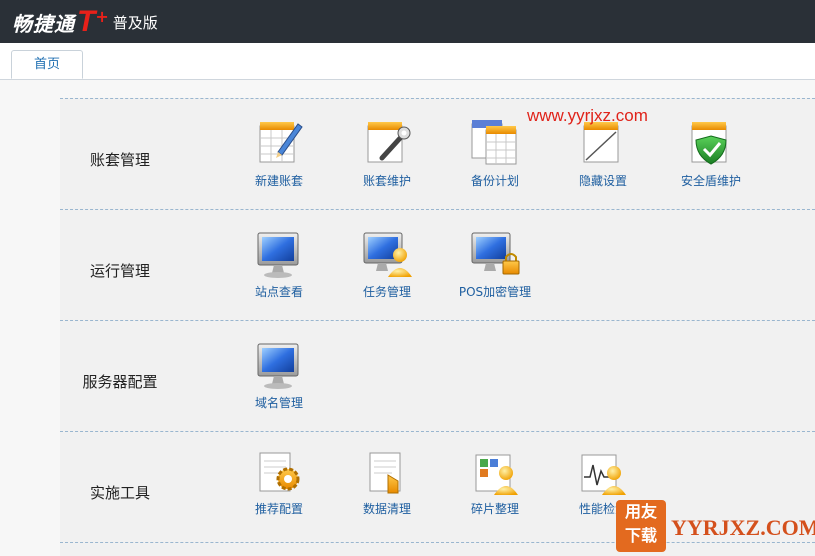  What do you see at coordinates (102, 16) in the screenshot?
I see `logo-plus-mark: +` at bounding box center [102, 16].